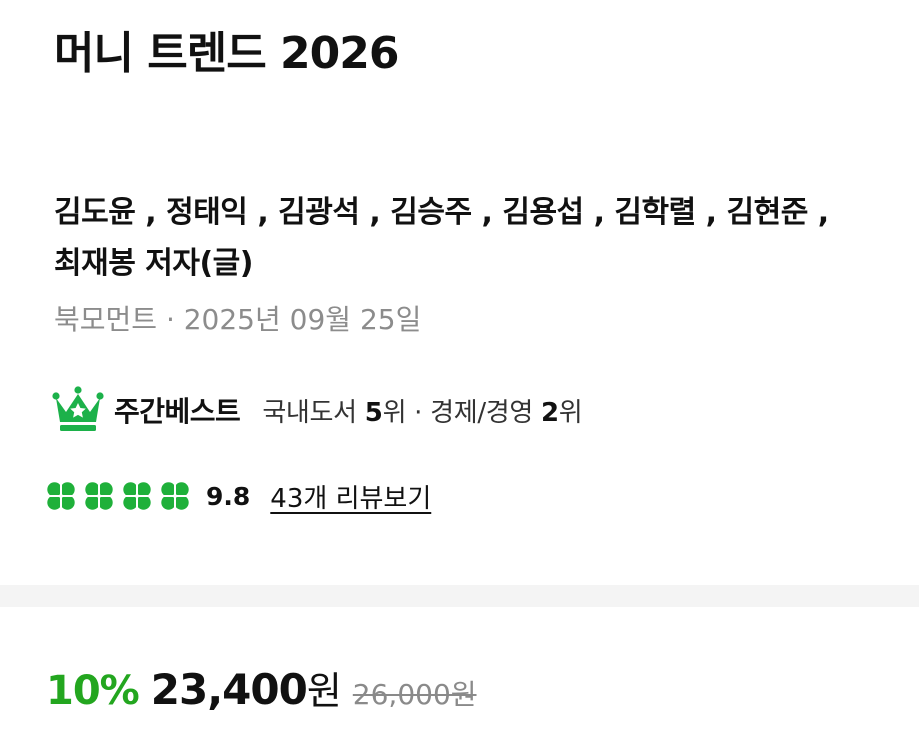 This screenshot has width=919, height=750. Describe the element at coordinates (228, 496) in the screenshot. I see `rating-score: 9.8` at that location.